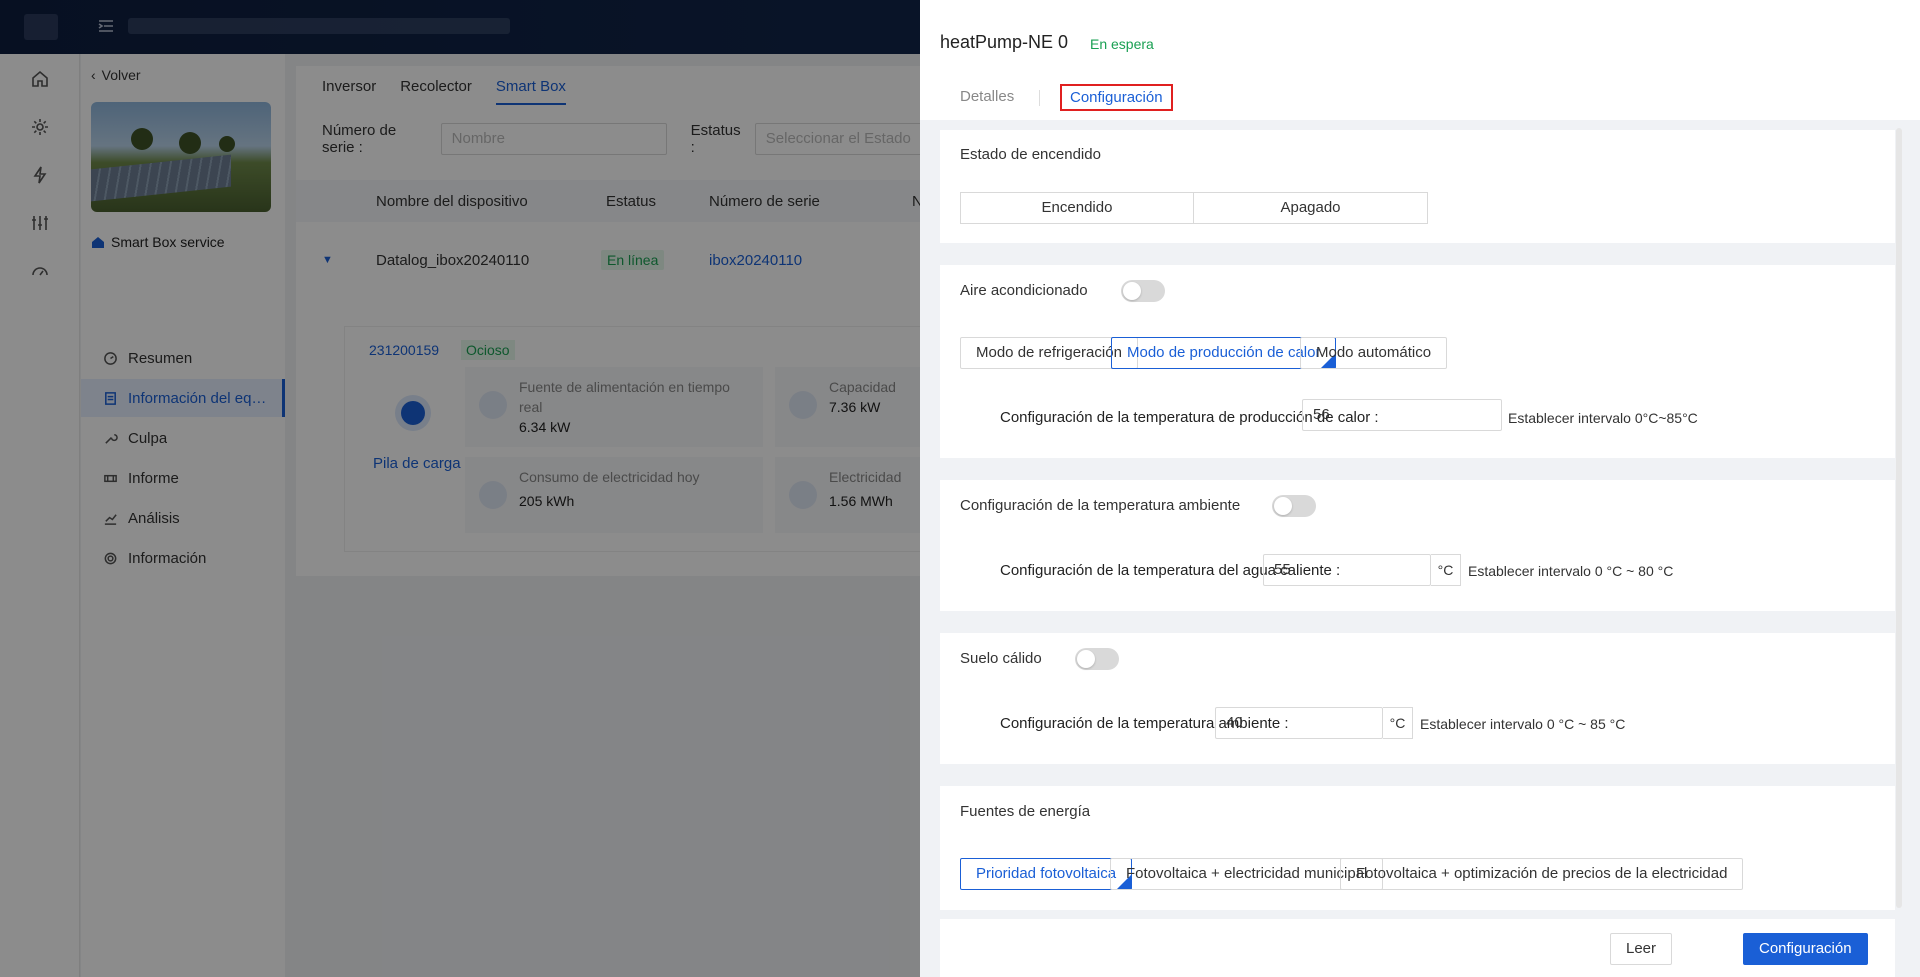  I want to click on read-button: Leer, so click(1641, 949).